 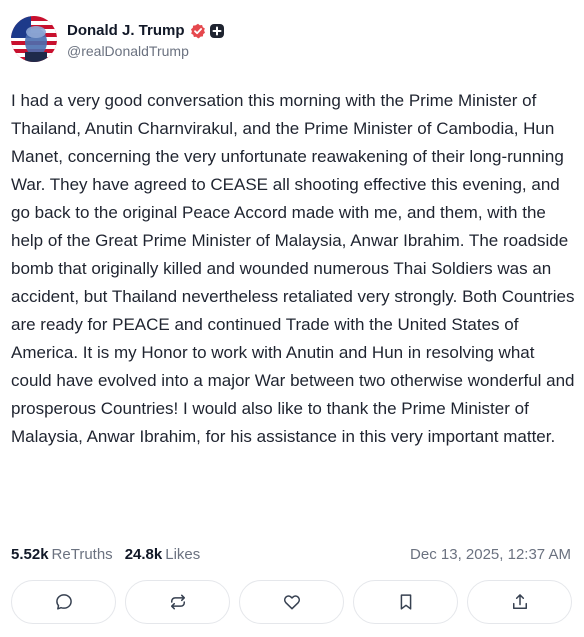 I want to click on bookmark-button, so click(x=405, y=602).